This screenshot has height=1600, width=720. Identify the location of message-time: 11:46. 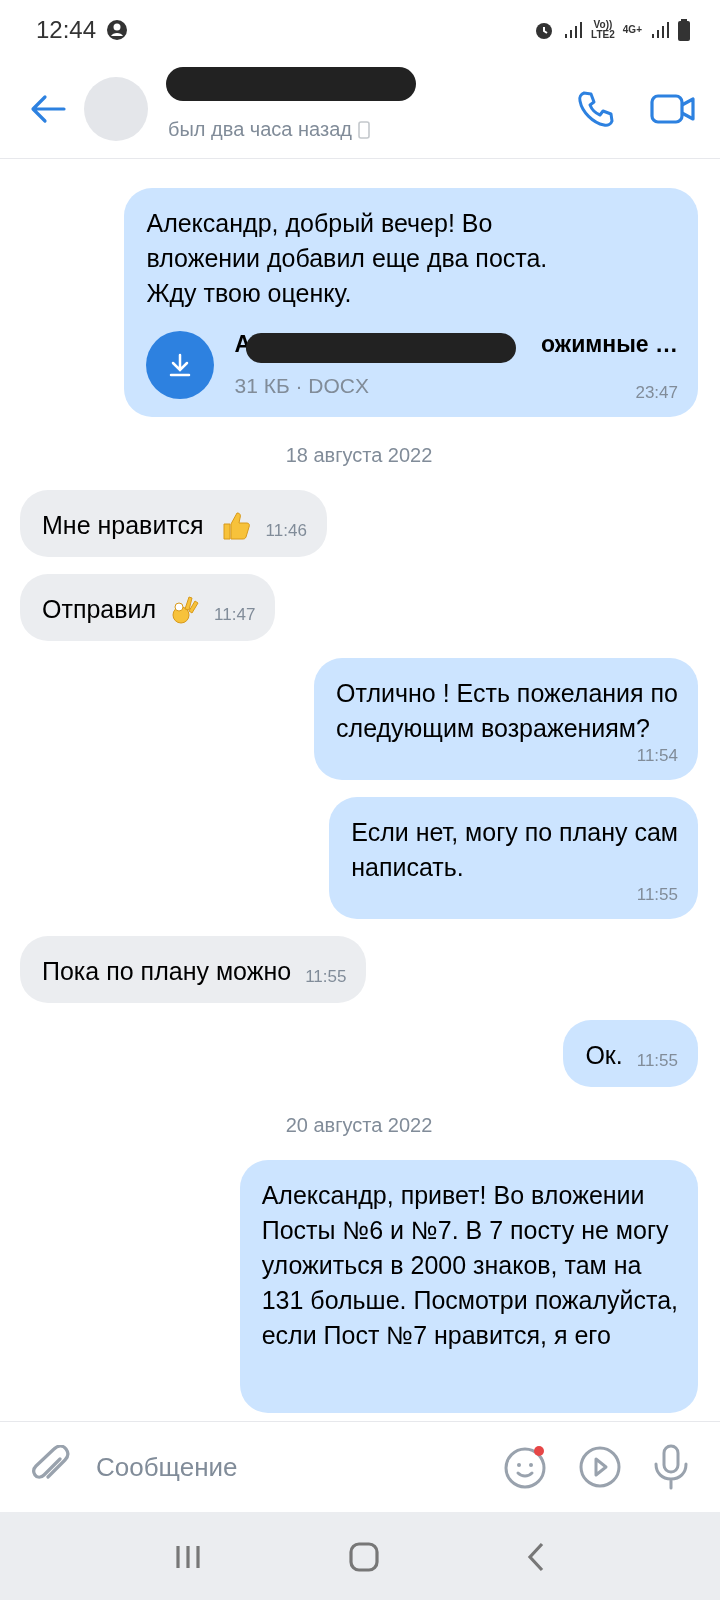
(286, 531).